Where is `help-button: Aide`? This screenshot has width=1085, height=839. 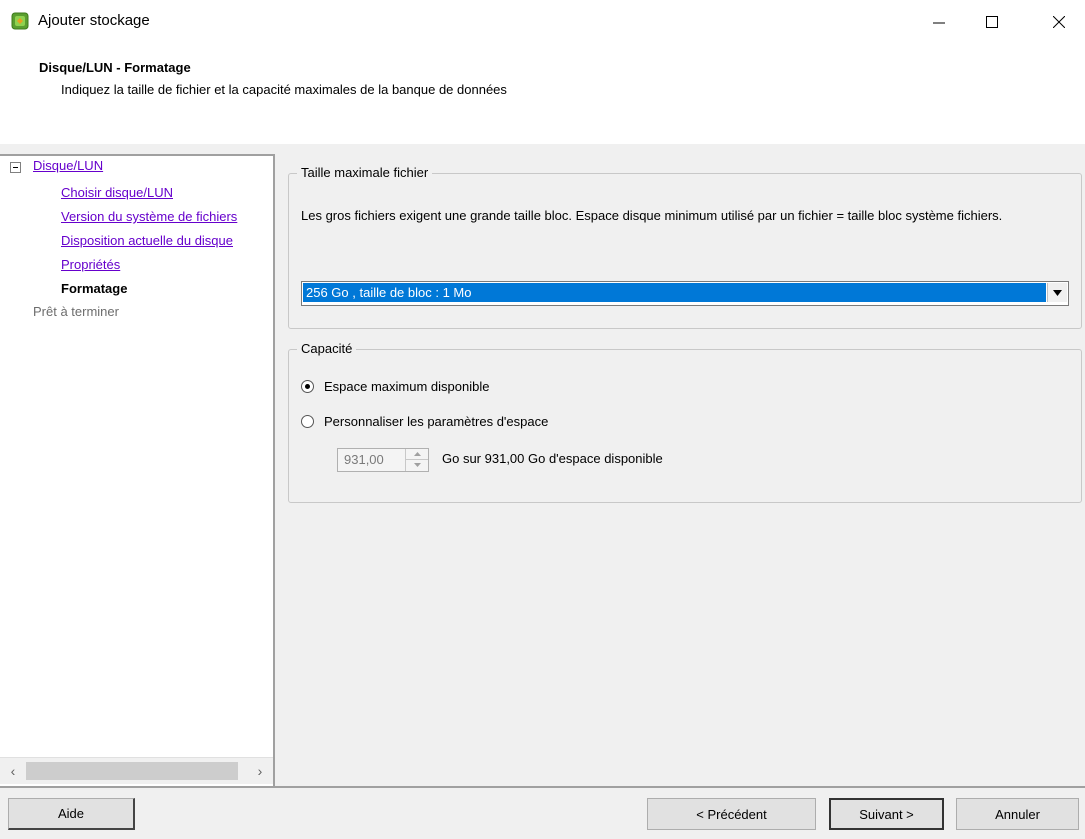
help-button: Aide is located at coordinates (71, 814).